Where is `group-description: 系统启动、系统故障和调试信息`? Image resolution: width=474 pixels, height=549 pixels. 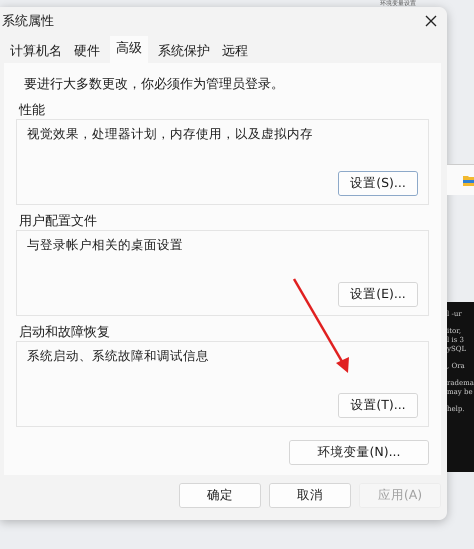 group-description: 系统启动、系统故障和调试信息 is located at coordinates (118, 356).